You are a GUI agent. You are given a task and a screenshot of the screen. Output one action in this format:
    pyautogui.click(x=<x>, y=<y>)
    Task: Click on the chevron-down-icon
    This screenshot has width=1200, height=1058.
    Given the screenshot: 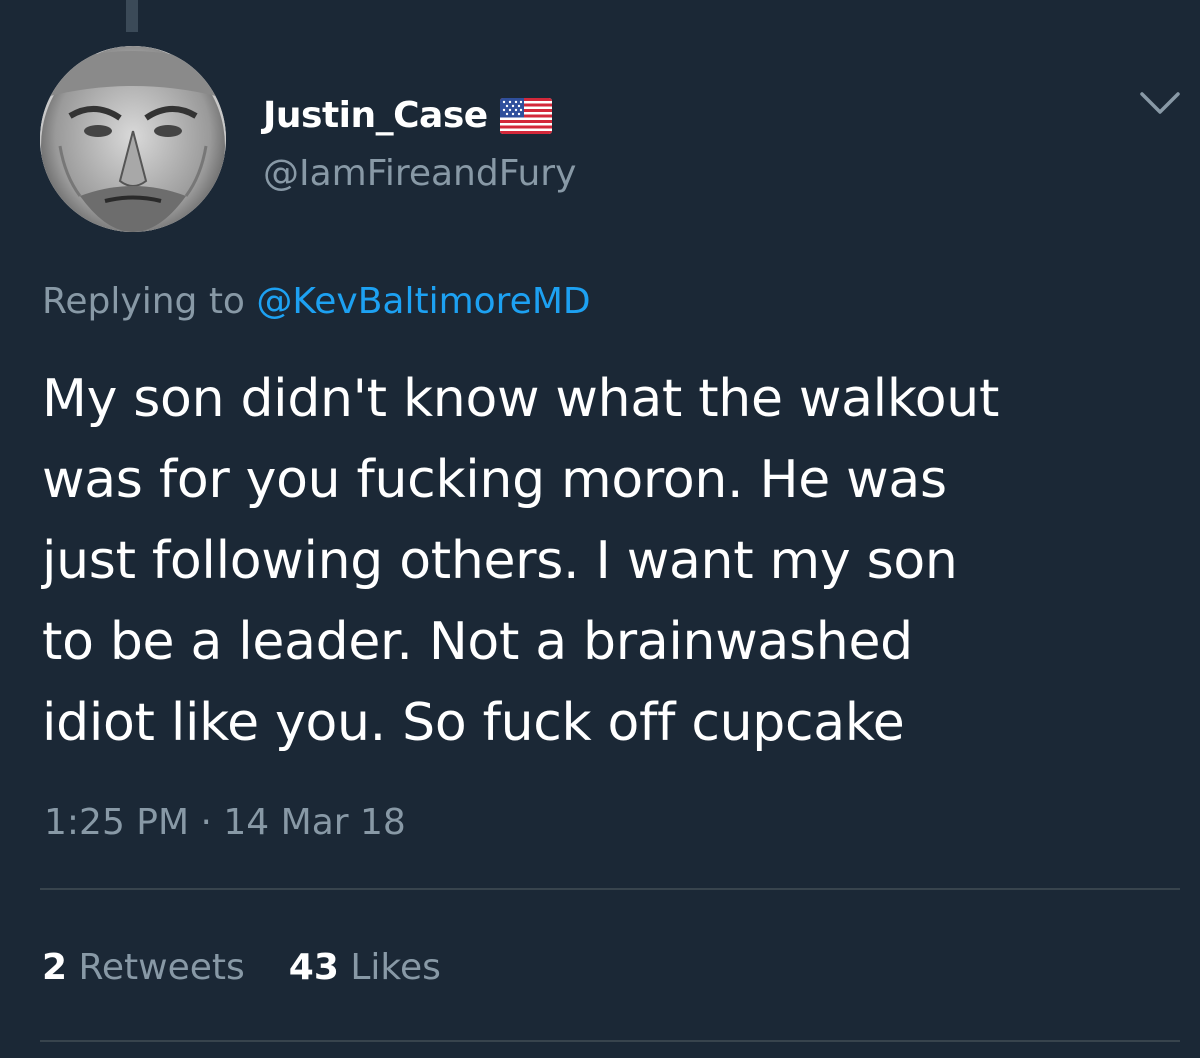 What is the action you would take?
    pyautogui.click(x=1160, y=102)
    